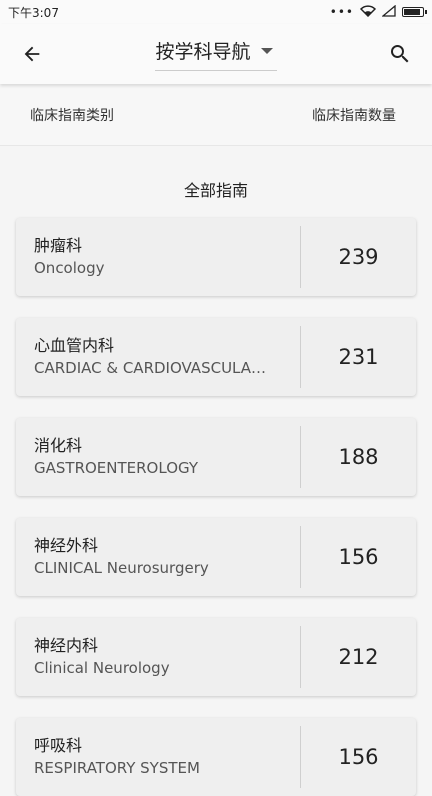 The image size is (432, 796). What do you see at coordinates (74, 345) in the screenshot?
I see `category-name-zh: 心血管内科` at bounding box center [74, 345].